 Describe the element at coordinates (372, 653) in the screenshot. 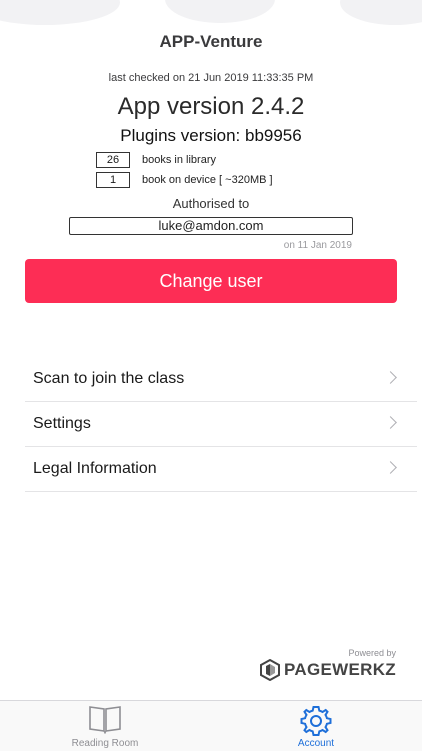

I see `powered-by-text: Powered by` at that location.